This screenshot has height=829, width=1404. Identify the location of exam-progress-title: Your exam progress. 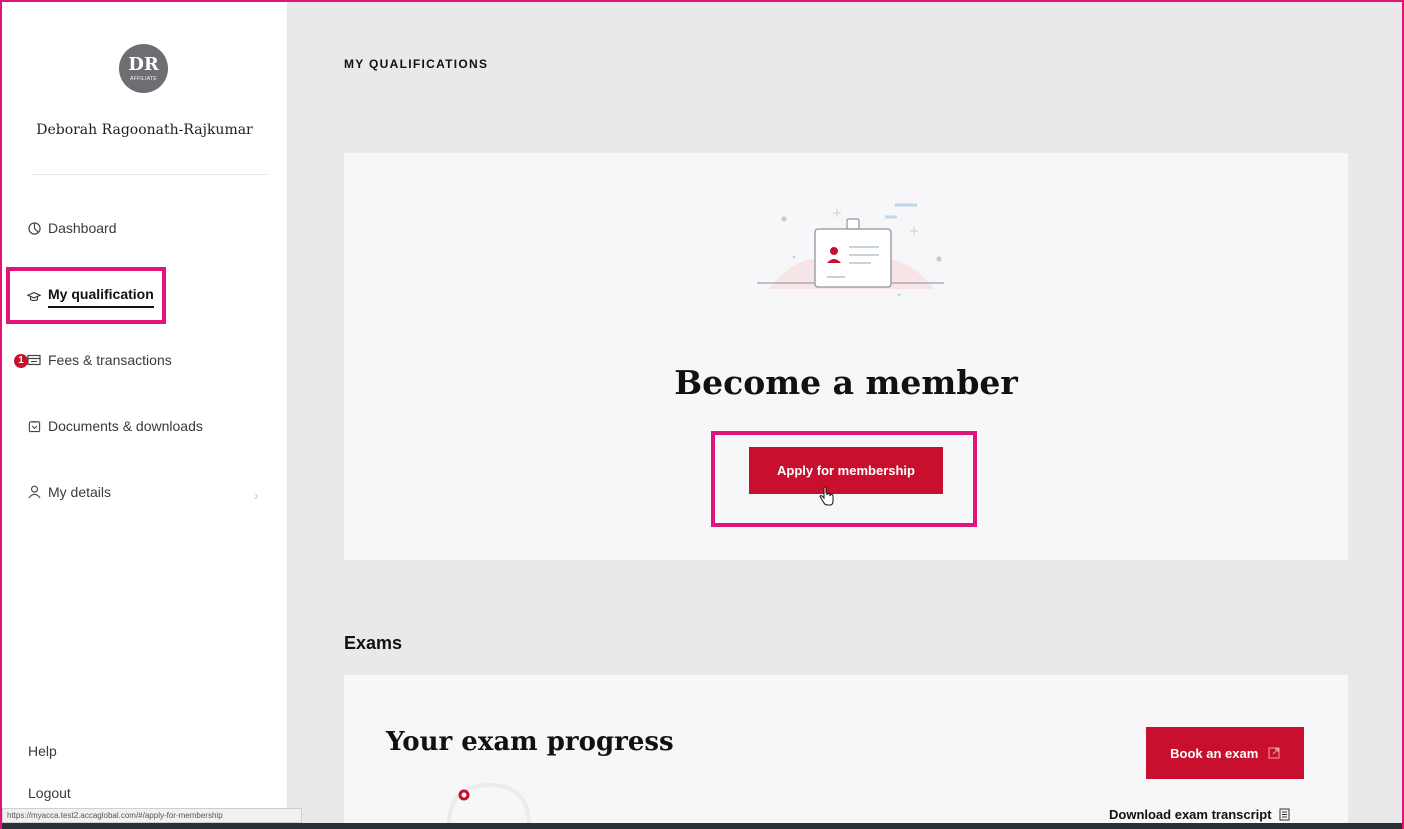
(530, 742).